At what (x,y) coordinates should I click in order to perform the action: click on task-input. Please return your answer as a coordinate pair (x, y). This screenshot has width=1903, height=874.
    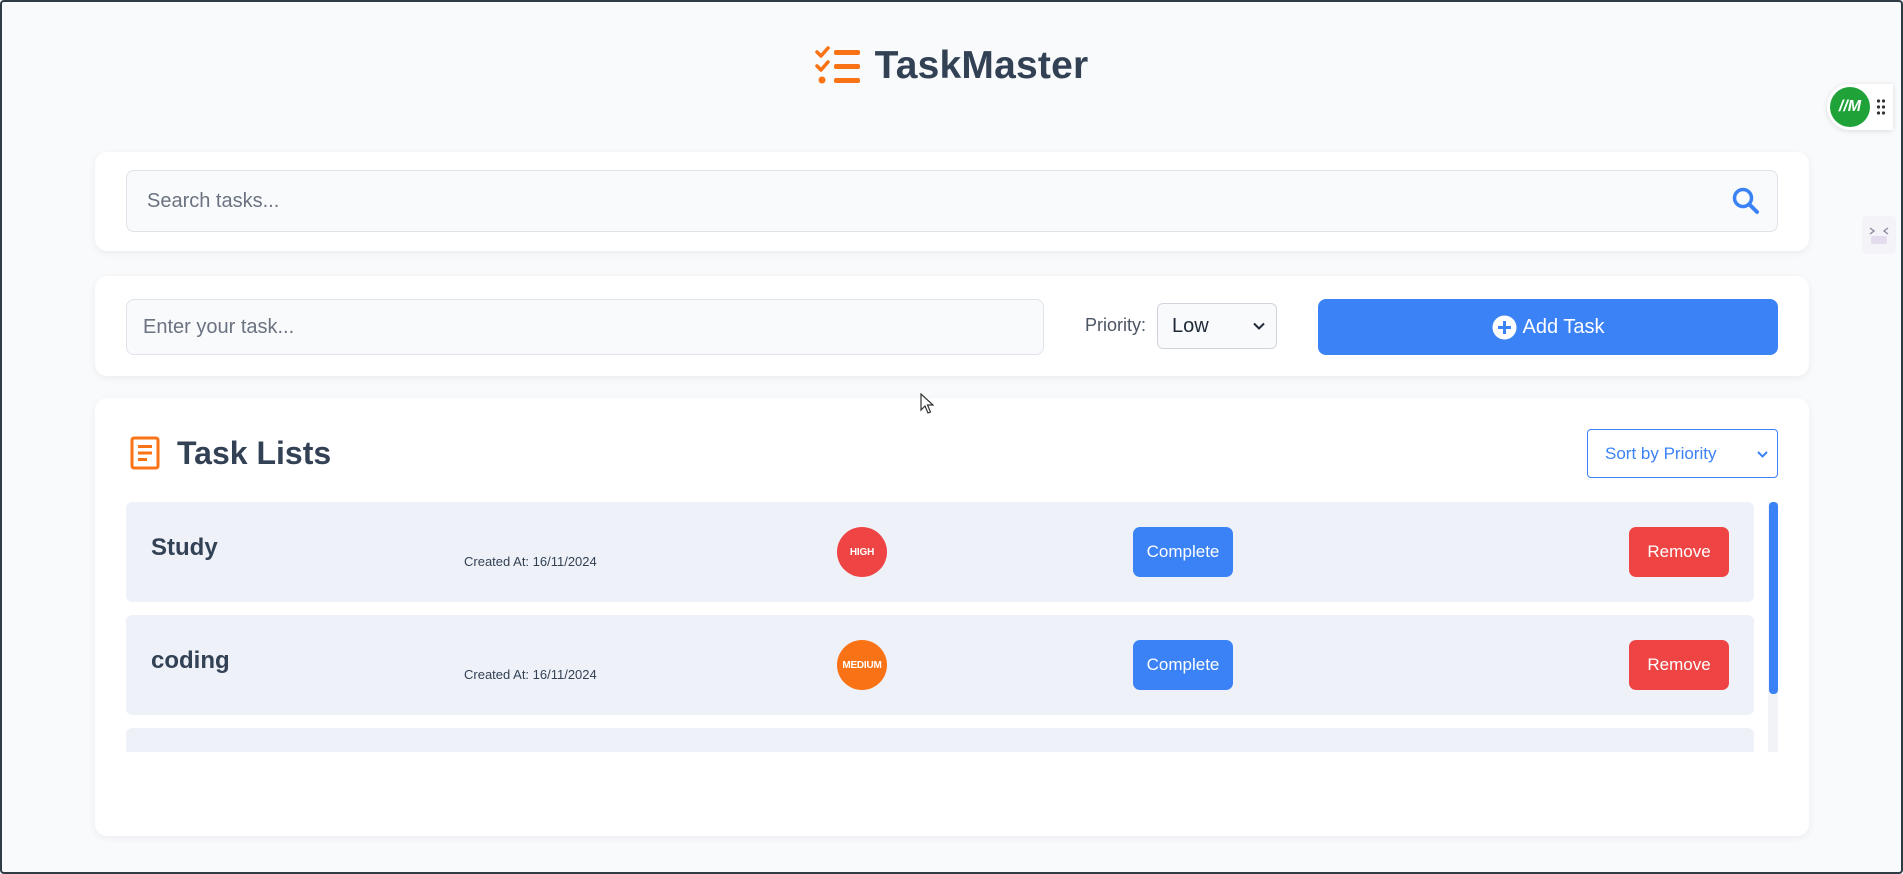
    Looking at the image, I should click on (585, 327).